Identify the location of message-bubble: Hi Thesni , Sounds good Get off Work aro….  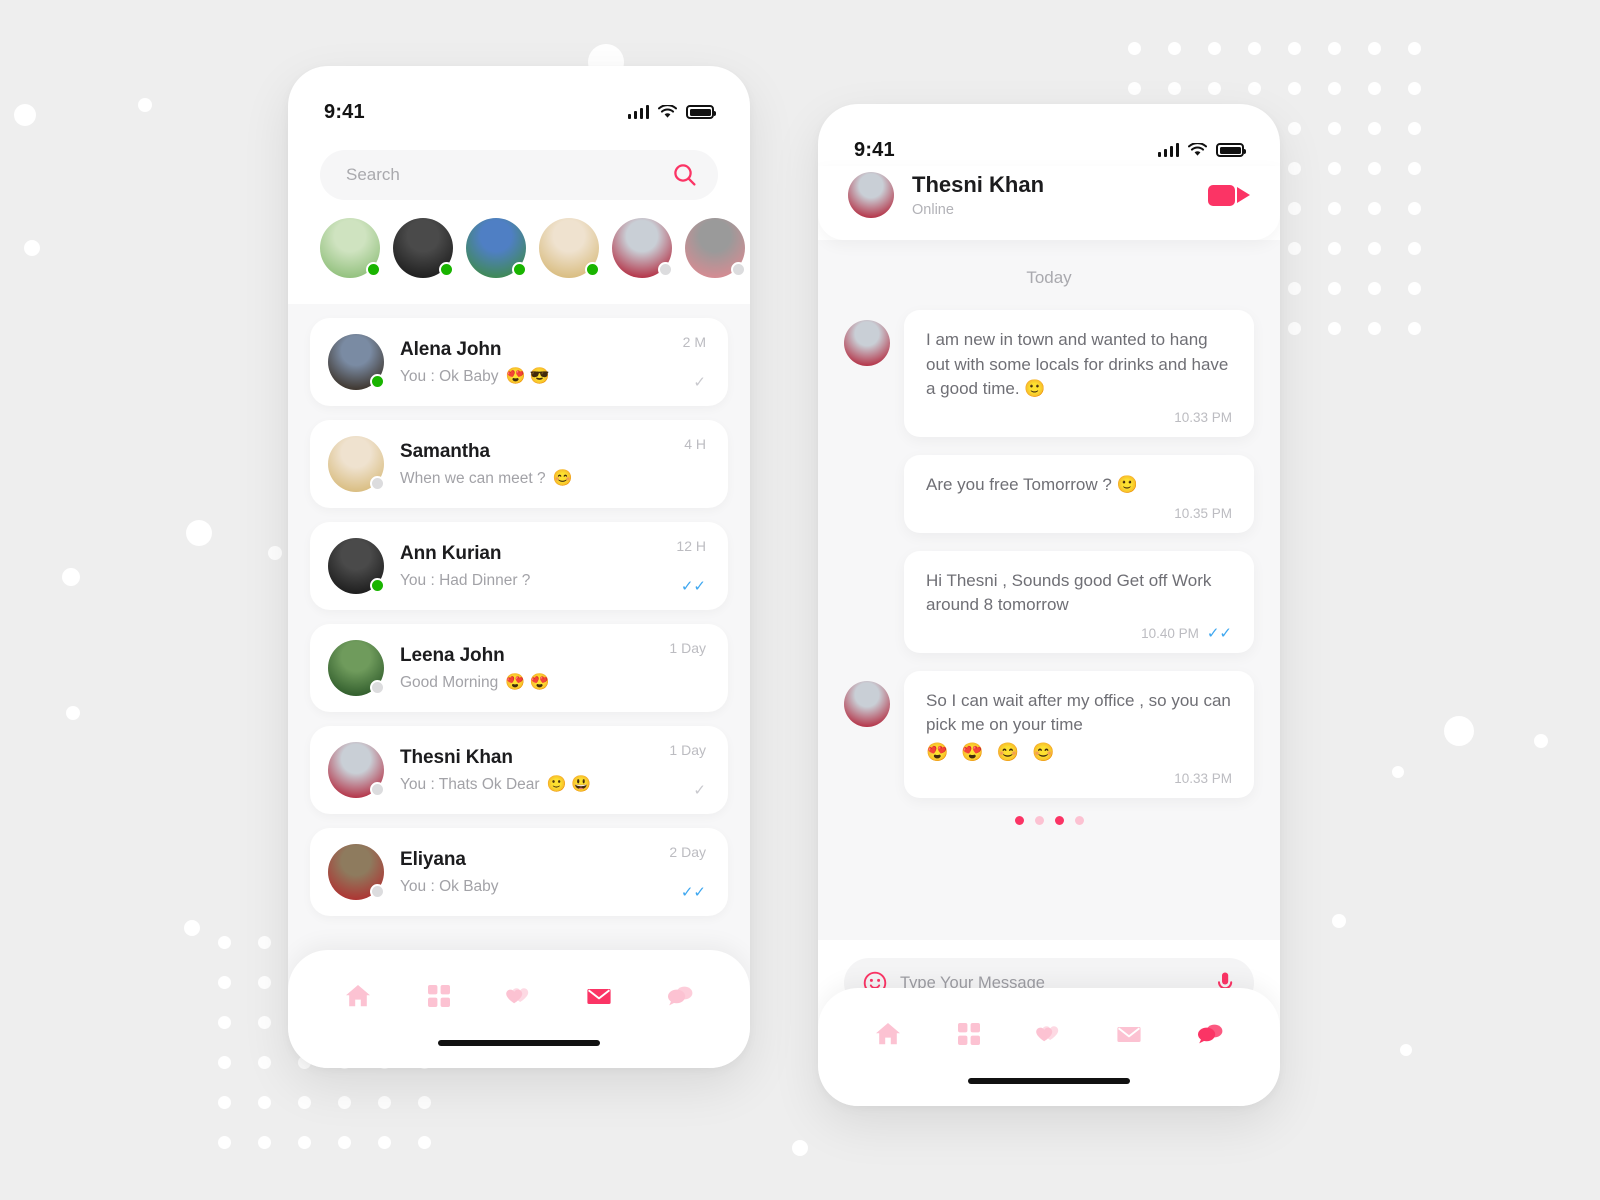
(1079, 601).